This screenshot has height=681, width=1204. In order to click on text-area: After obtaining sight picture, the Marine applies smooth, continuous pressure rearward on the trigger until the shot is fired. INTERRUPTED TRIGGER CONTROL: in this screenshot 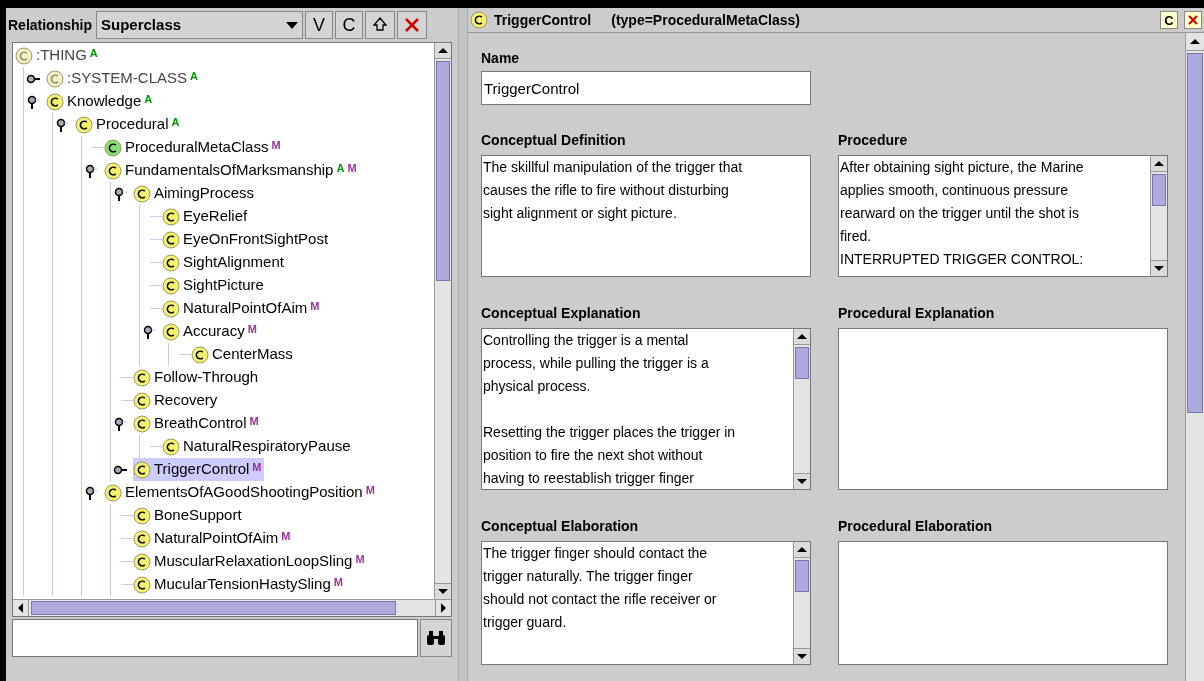, I will do `click(1003, 216)`.